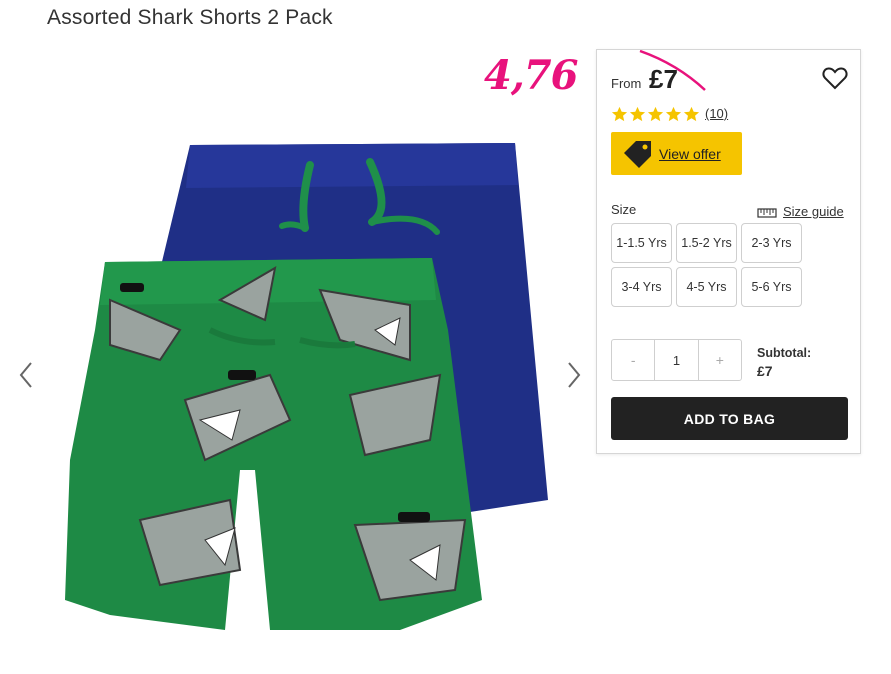 The height and width of the screenshot is (674, 891). Describe the element at coordinates (720, 360) in the screenshot. I see `quantity-increase-button: +` at that location.